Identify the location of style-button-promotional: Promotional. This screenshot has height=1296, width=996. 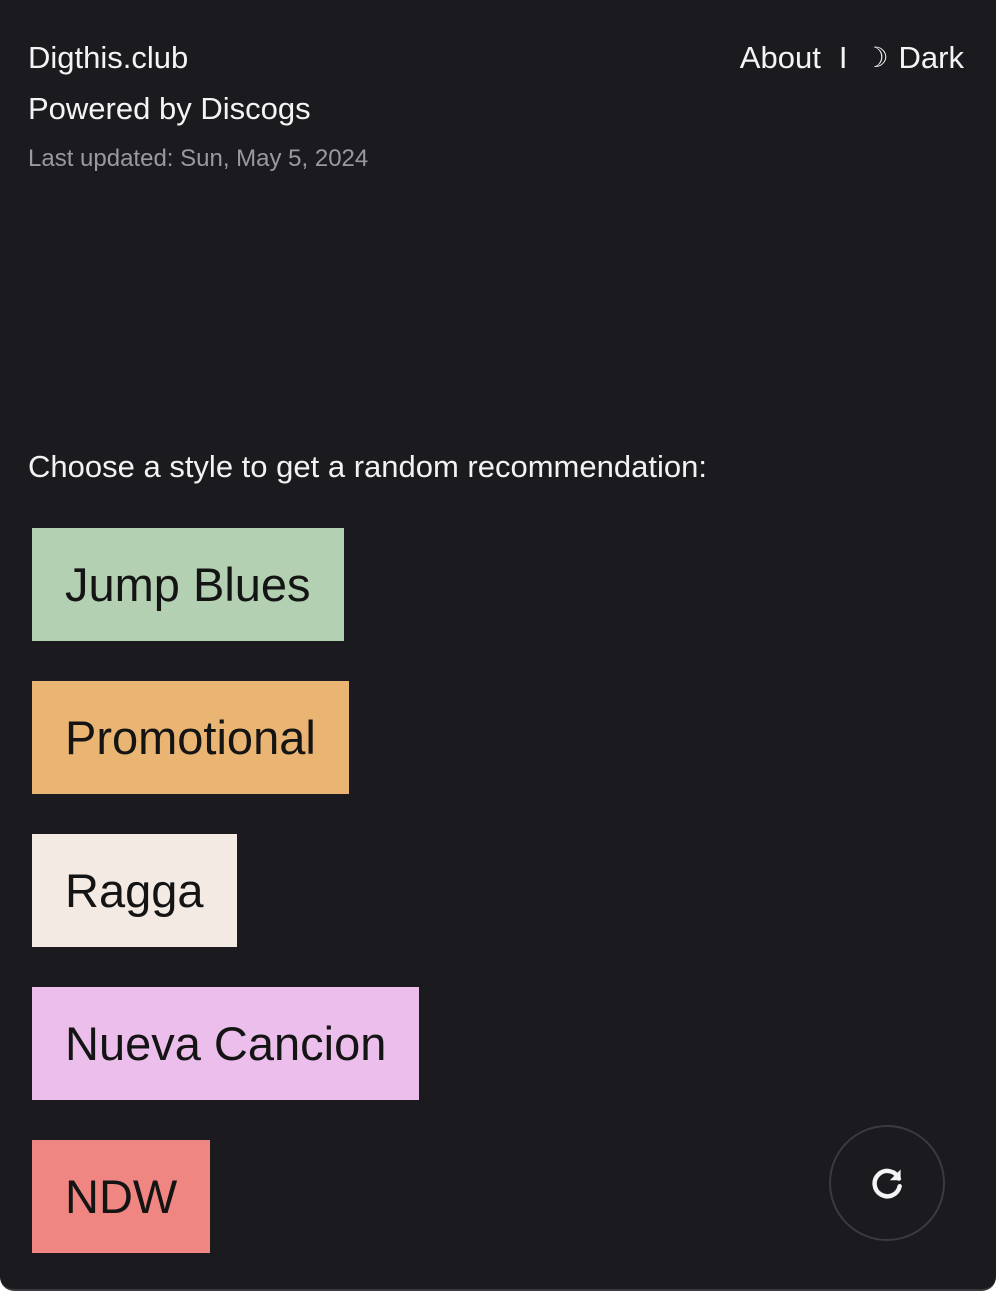
(190, 737).